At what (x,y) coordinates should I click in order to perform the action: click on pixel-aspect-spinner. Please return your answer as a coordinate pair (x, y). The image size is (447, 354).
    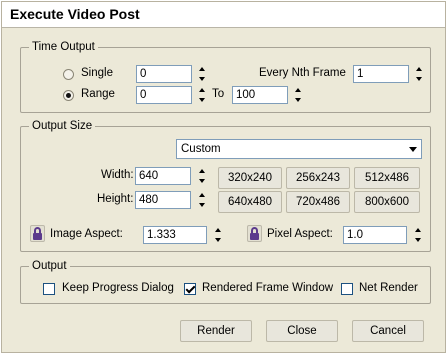
    Looking at the image, I should click on (417, 235).